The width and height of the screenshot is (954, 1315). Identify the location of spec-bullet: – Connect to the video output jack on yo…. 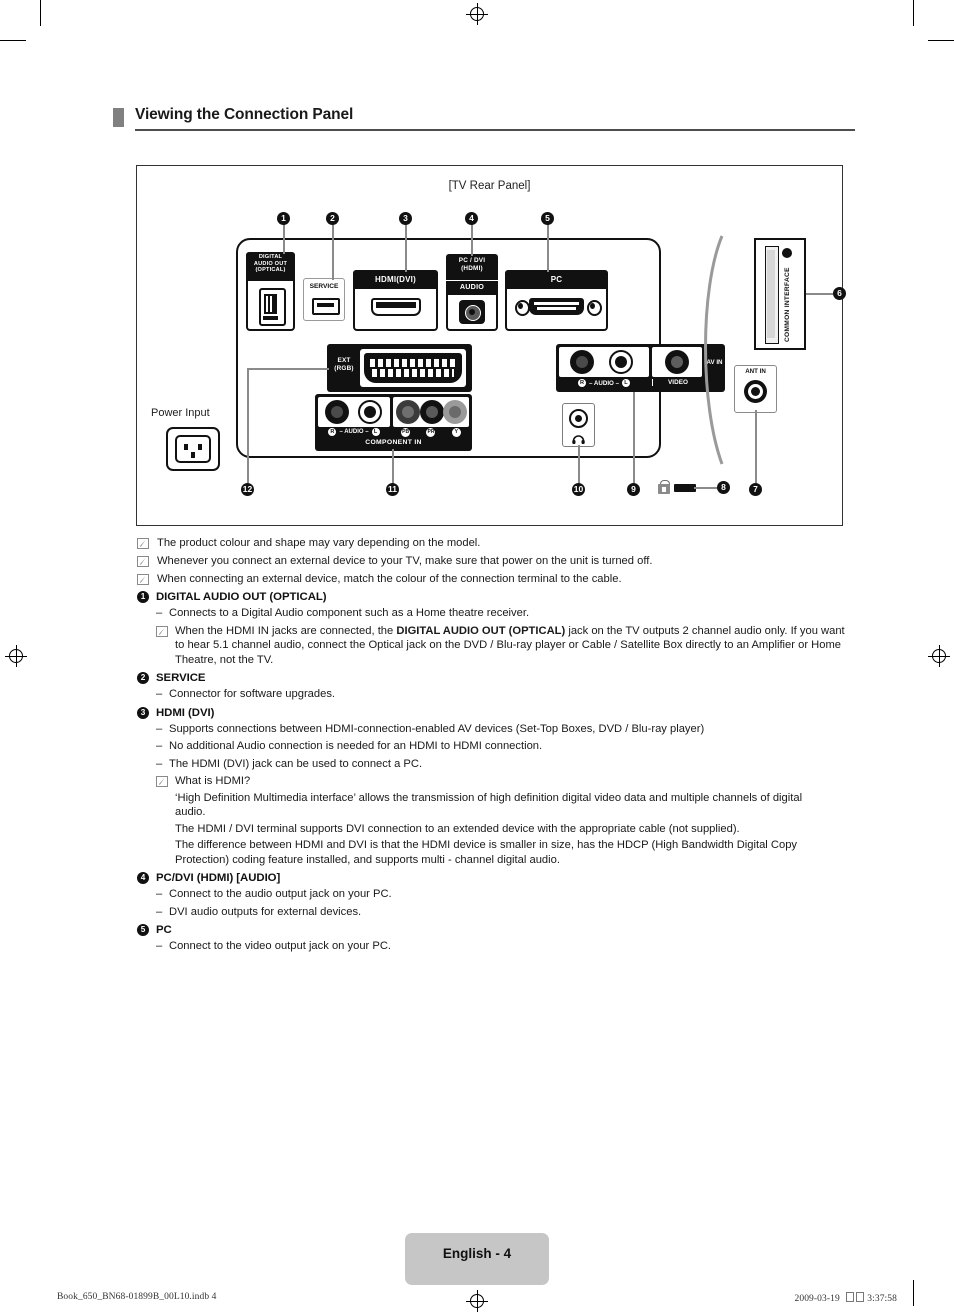
(501, 946).